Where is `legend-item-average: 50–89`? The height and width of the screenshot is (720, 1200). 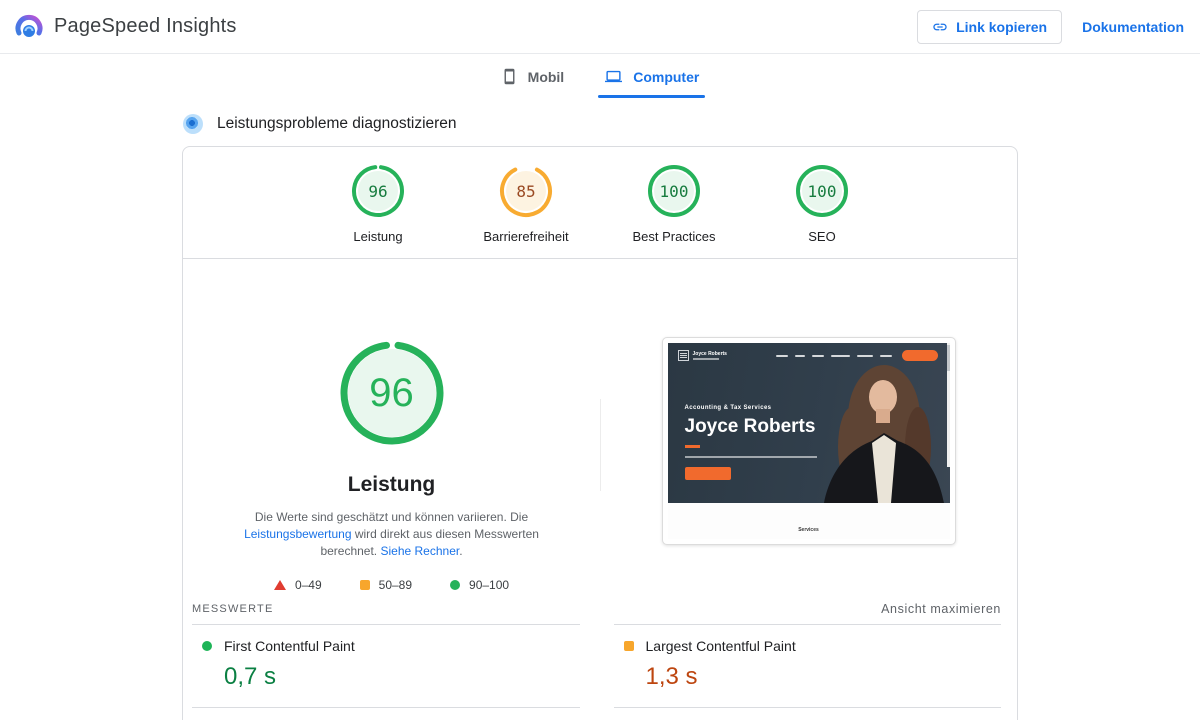
legend-item-average: 50–89 is located at coordinates (386, 585).